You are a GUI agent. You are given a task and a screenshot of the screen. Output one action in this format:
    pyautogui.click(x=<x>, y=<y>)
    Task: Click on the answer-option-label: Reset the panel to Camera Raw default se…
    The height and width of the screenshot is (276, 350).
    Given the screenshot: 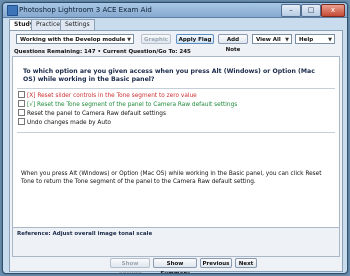 What is the action you would take?
    pyautogui.click(x=96, y=114)
    